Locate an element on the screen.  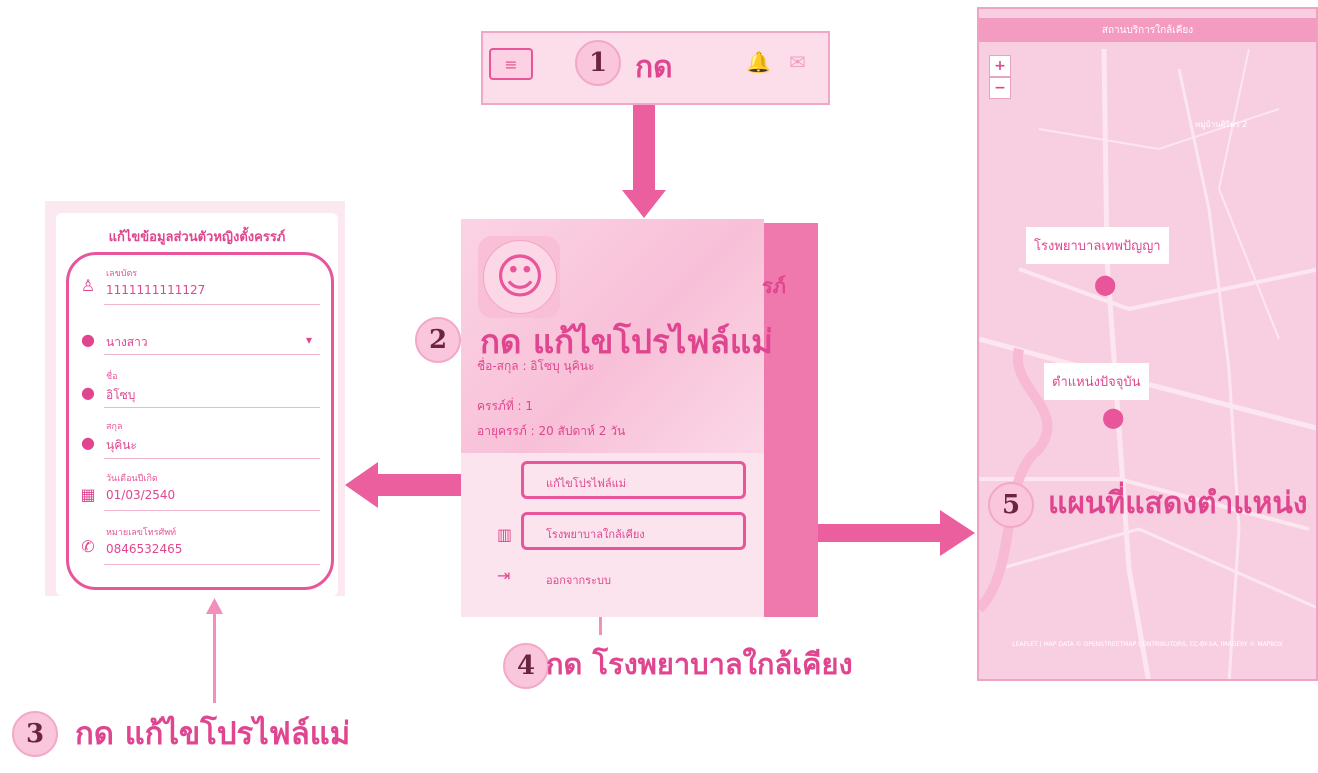
map-header: สถานบริการใกล้เคียง is located at coordinates (1147, 30).